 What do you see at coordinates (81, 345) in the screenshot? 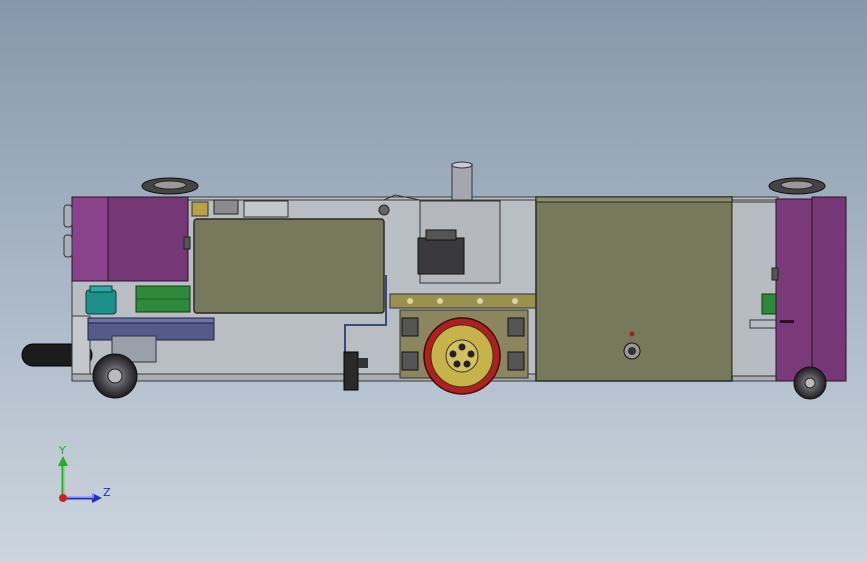
I see `bumper-mount` at bounding box center [81, 345].